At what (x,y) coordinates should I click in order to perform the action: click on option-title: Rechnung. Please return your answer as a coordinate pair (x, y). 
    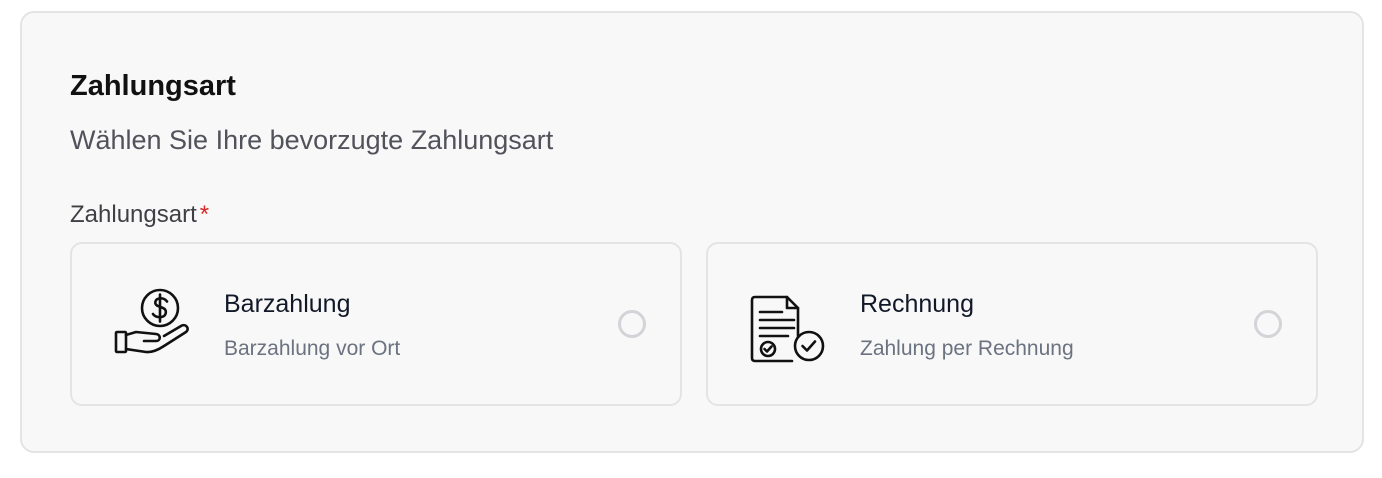
    Looking at the image, I should click on (917, 304).